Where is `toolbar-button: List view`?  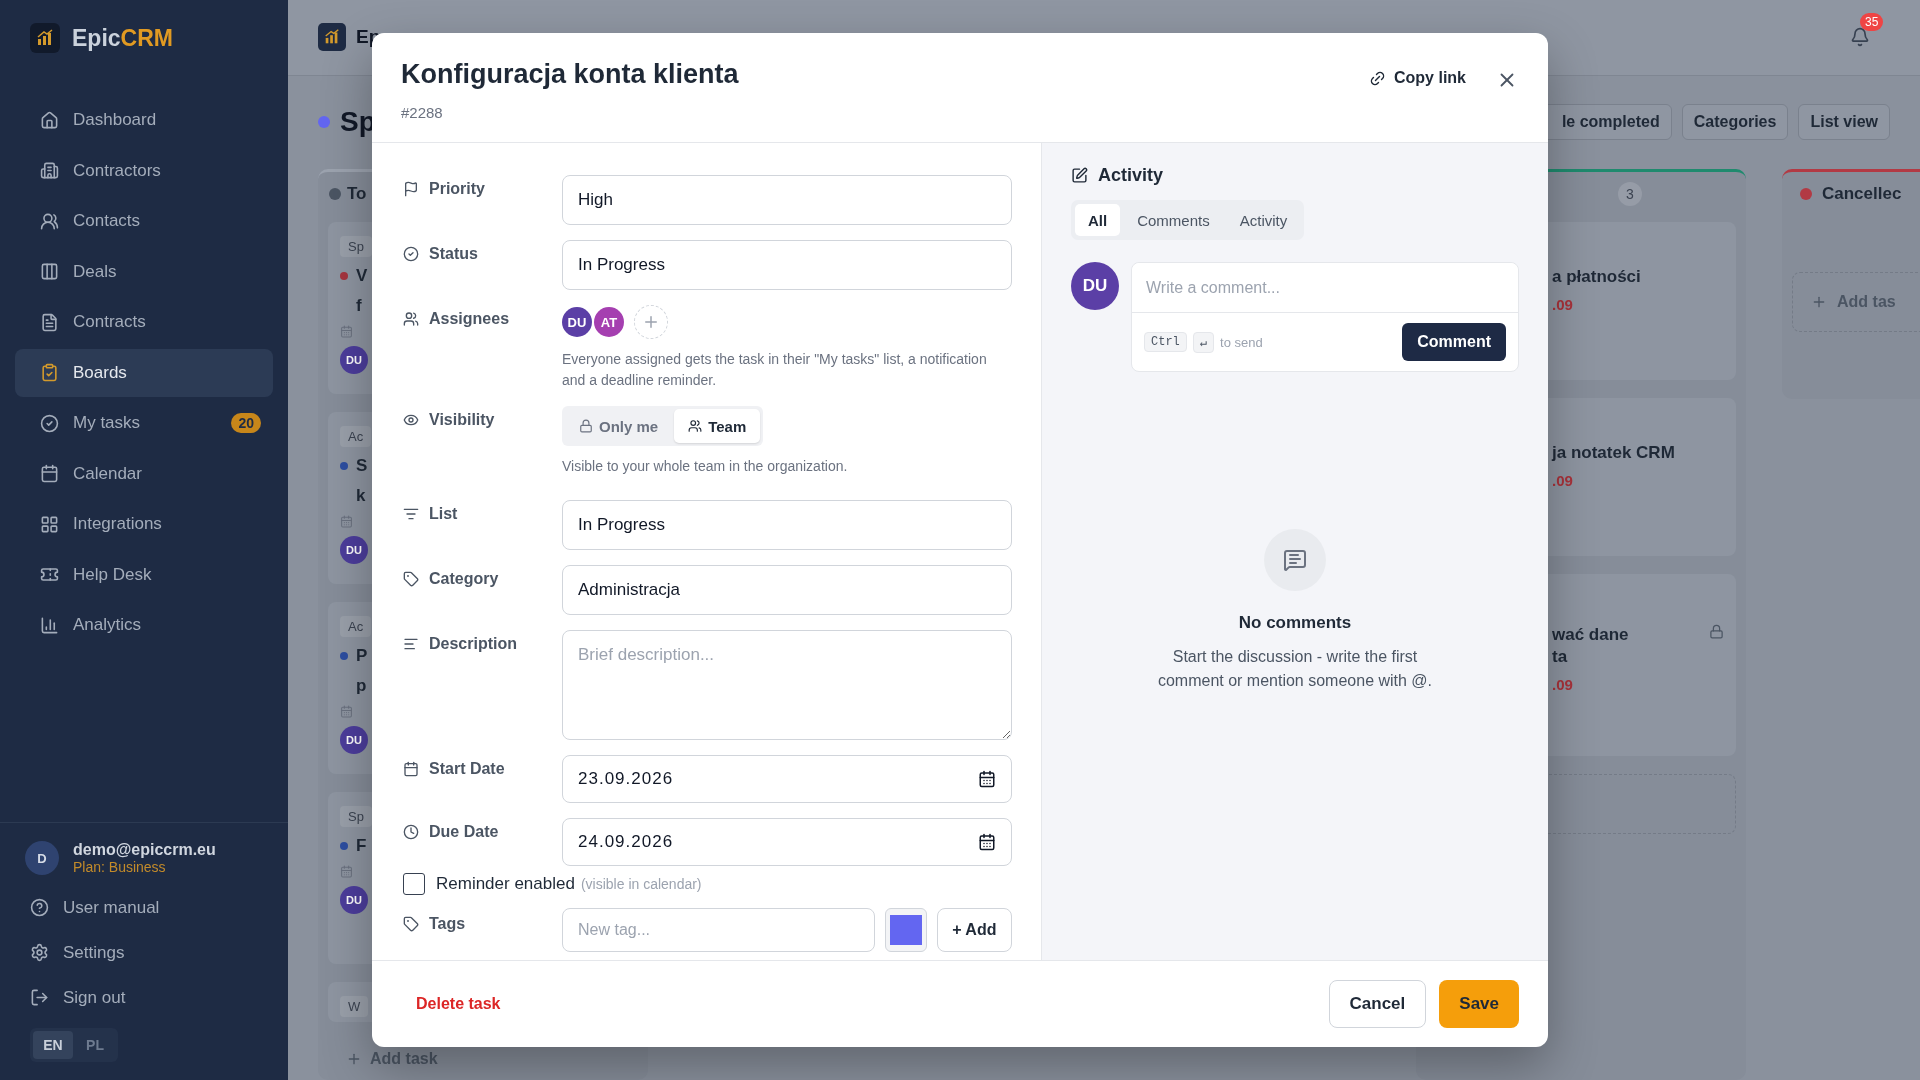
toolbar-button: List view is located at coordinates (1844, 122).